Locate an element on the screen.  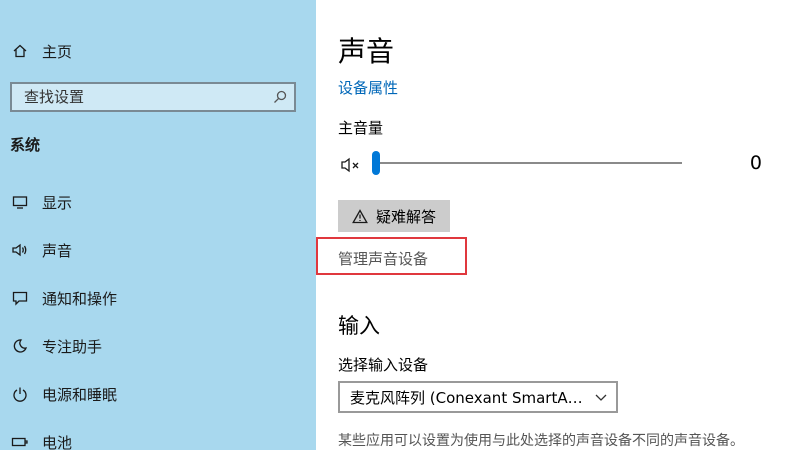
volume-slider-track is located at coordinates (527, 163).